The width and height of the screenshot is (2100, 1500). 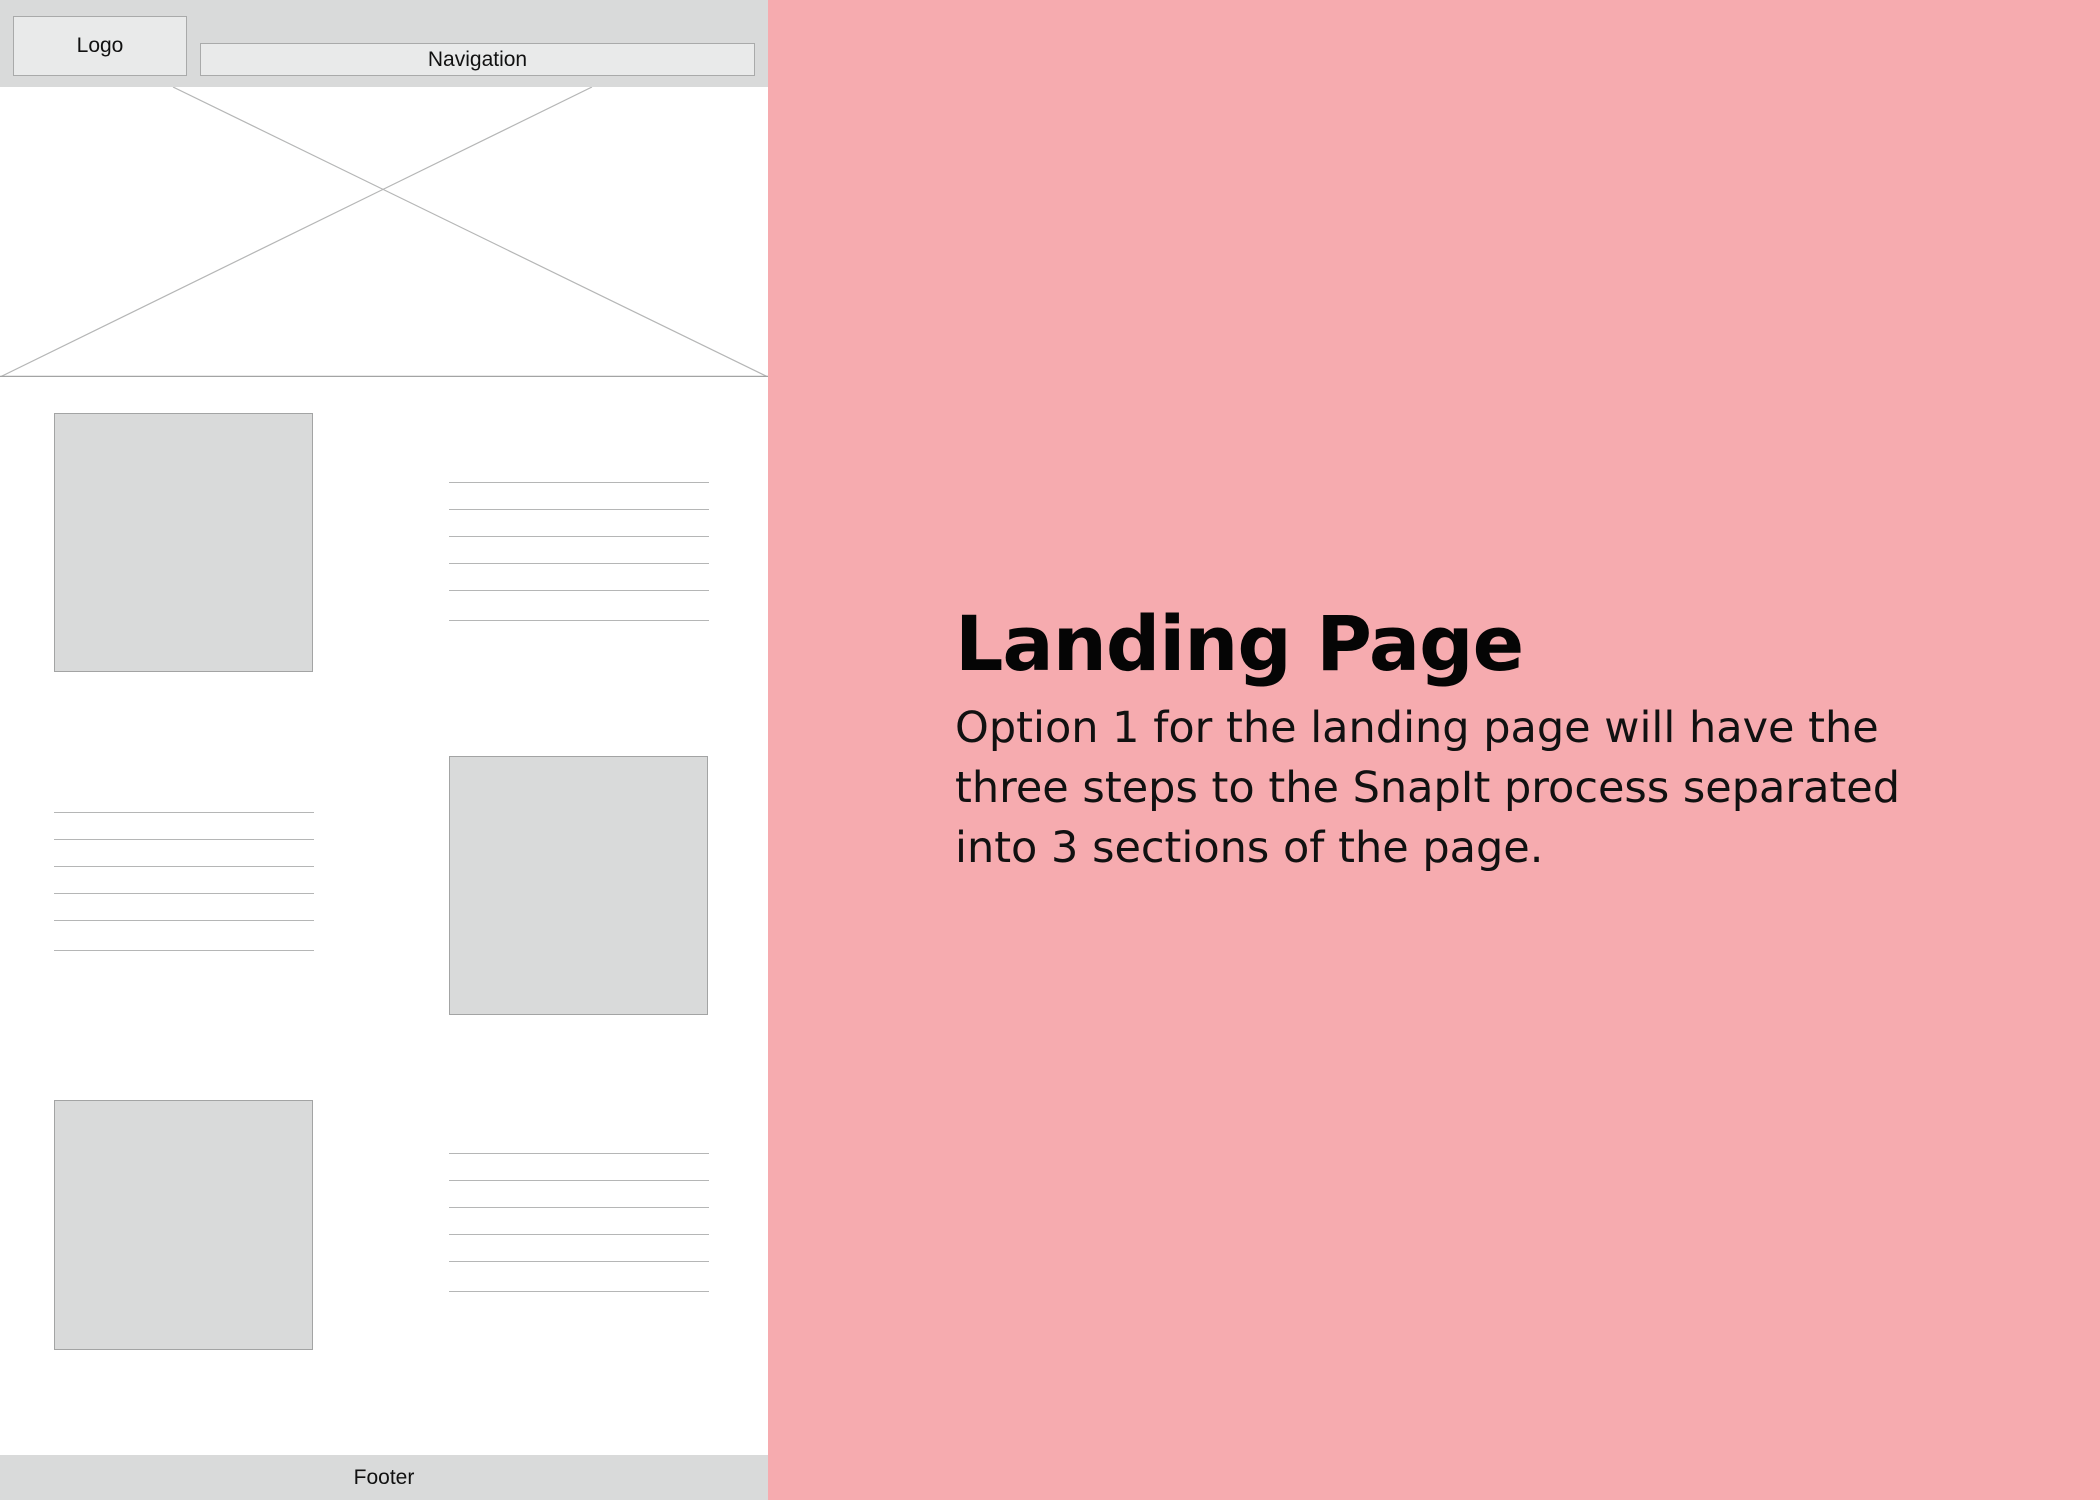 What do you see at coordinates (183, 1225) in the screenshot?
I see `section-3-image-placeholder` at bounding box center [183, 1225].